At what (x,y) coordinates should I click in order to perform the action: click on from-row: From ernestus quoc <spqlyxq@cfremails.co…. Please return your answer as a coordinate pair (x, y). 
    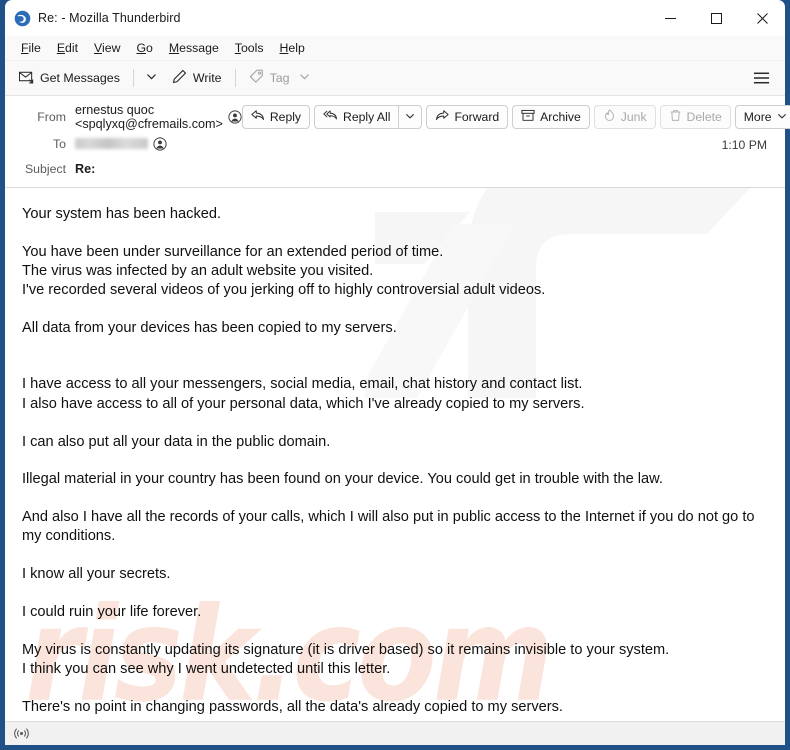
    Looking at the image, I should click on (397, 117).